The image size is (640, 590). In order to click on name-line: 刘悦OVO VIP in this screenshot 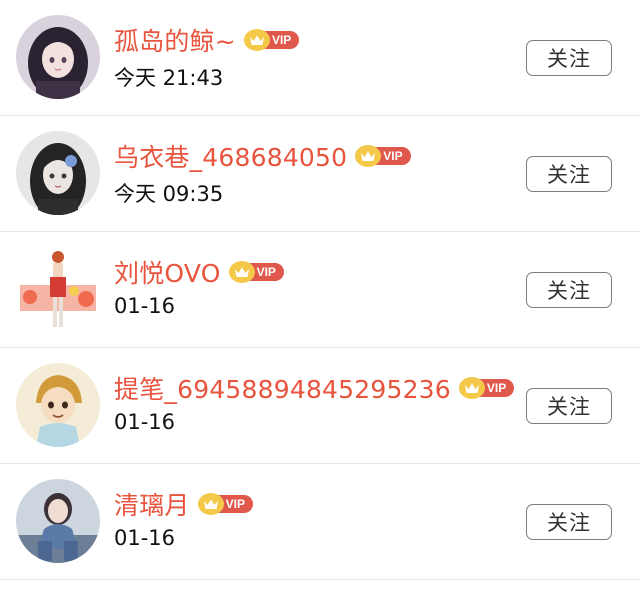, I will do `click(199, 272)`.